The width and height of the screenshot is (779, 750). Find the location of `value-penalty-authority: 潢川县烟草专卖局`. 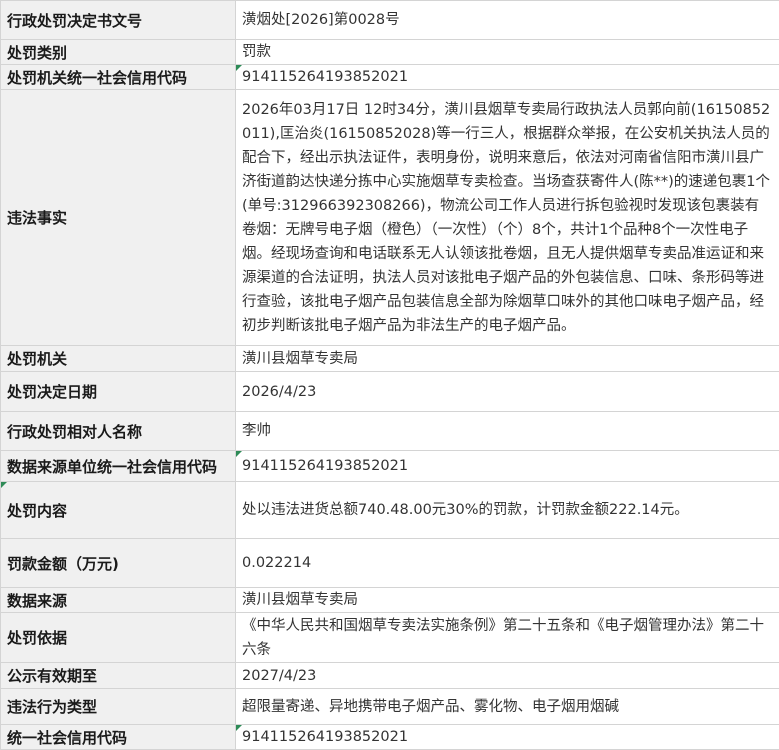

value-penalty-authority: 潢川县烟草专卖局 is located at coordinates (507, 359).